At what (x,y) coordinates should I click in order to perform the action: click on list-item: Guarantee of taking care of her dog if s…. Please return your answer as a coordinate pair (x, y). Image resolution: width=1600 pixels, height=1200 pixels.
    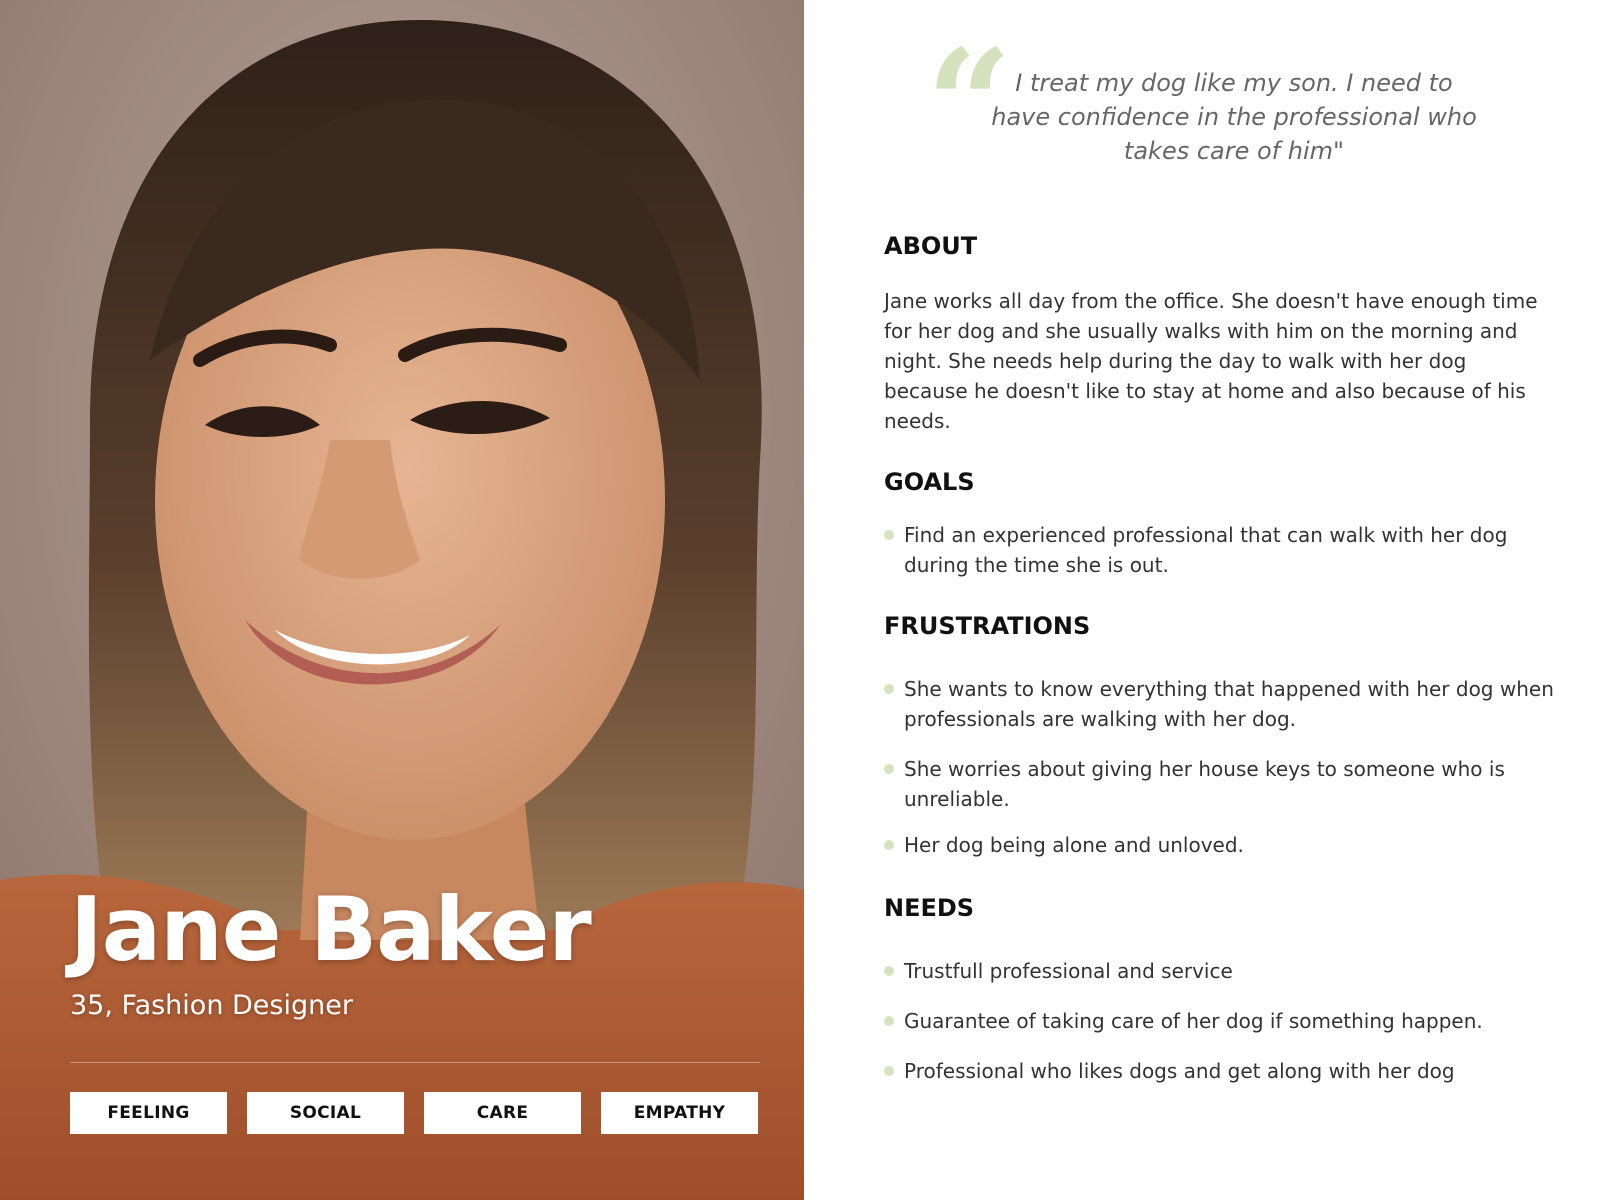
    Looking at the image, I should click on (1224, 1021).